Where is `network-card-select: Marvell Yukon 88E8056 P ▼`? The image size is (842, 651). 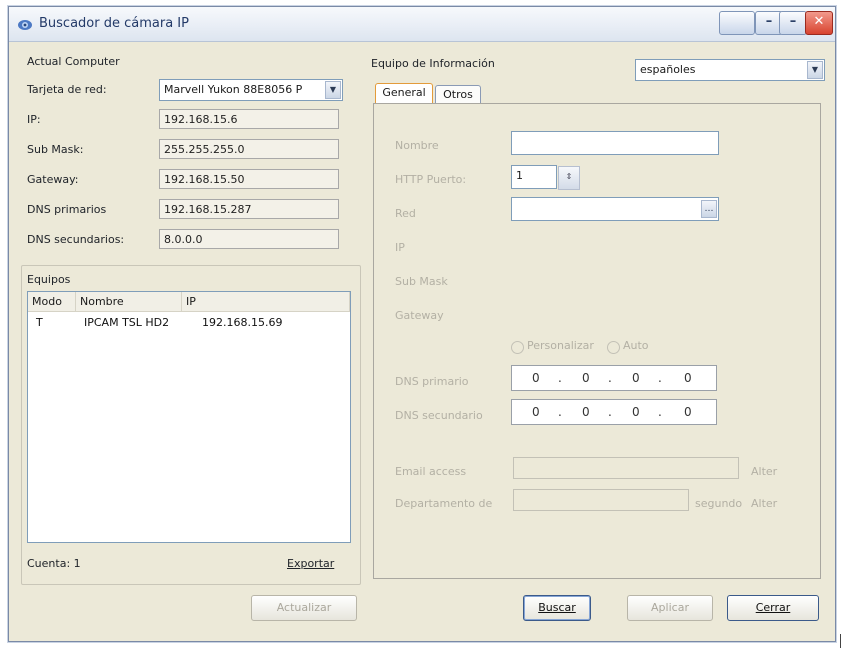 network-card-select: Marvell Yukon 88E8056 P ▼ is located at coordinates (251, 90).